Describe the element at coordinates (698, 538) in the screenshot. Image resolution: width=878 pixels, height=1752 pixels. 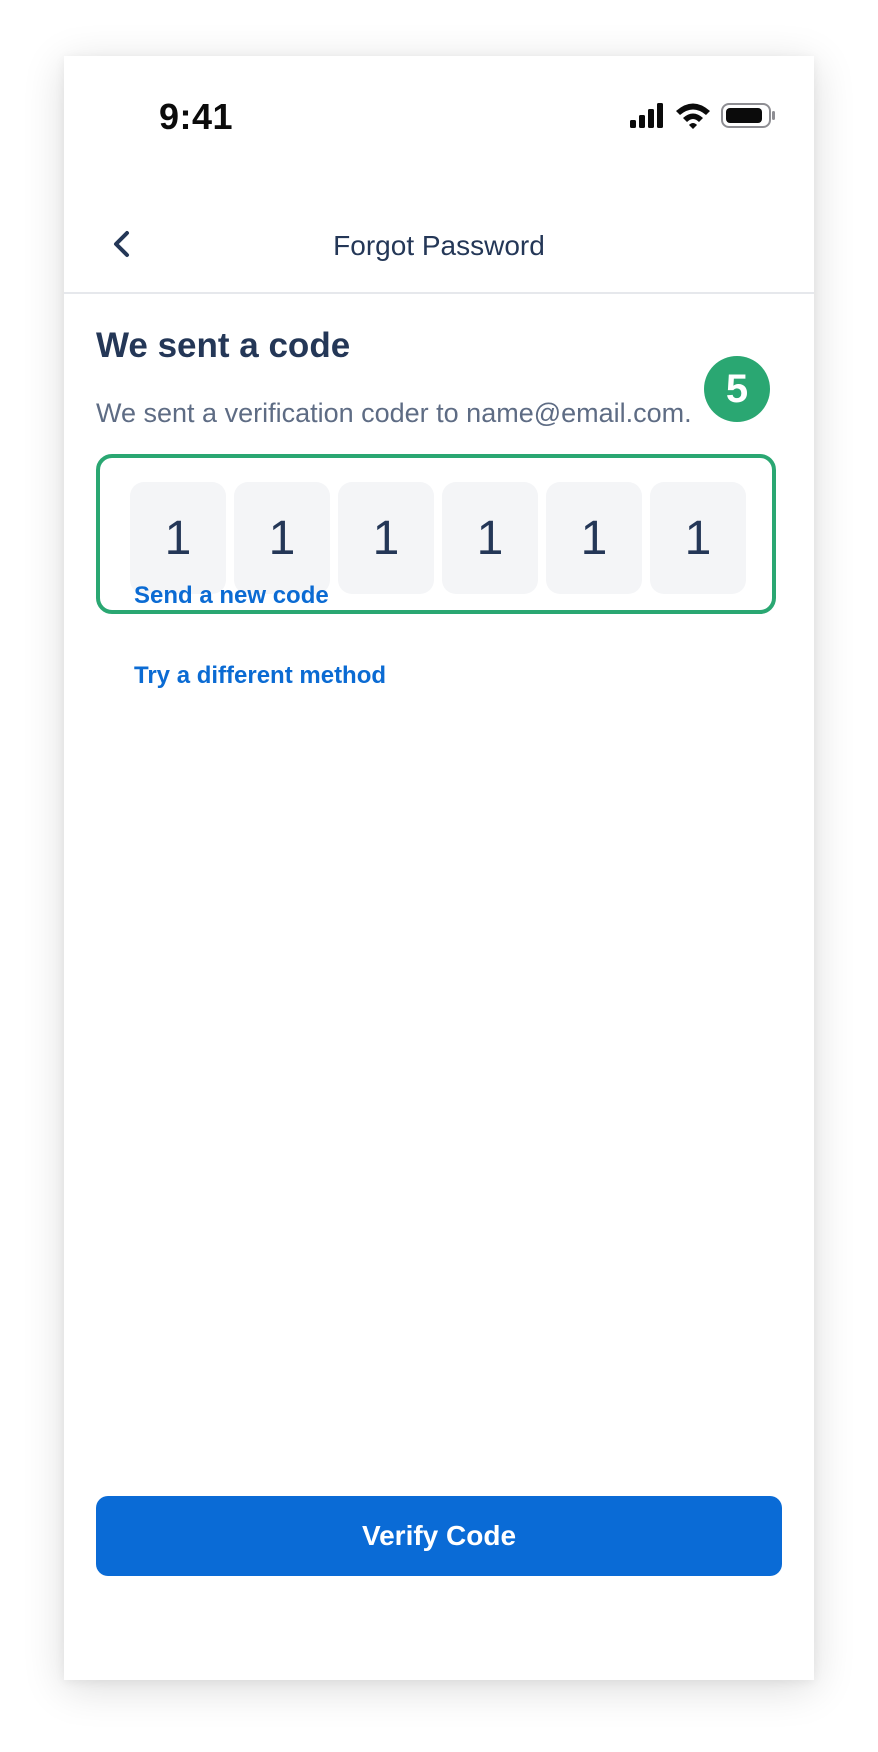
I see `code-digit-6: 1` at that location.